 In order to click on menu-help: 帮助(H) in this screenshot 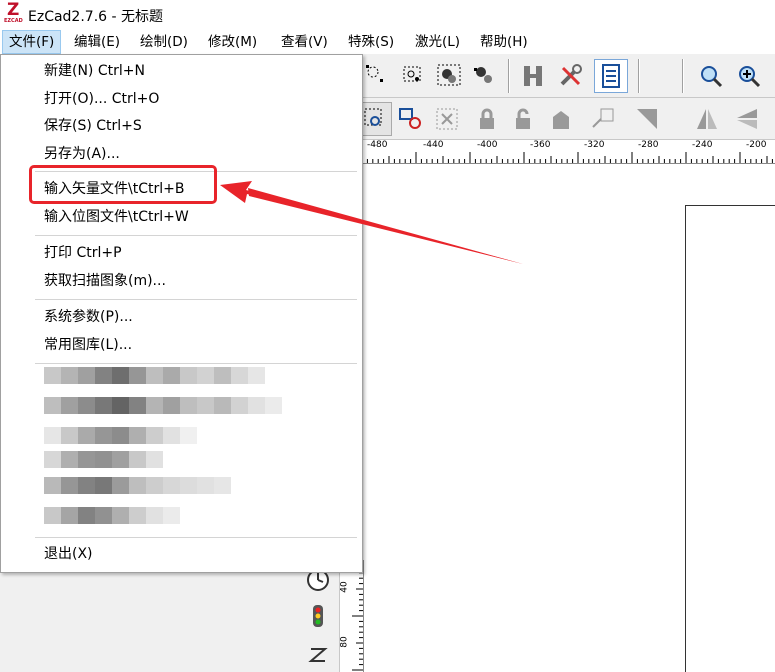, I will do `click(504, 42)`.